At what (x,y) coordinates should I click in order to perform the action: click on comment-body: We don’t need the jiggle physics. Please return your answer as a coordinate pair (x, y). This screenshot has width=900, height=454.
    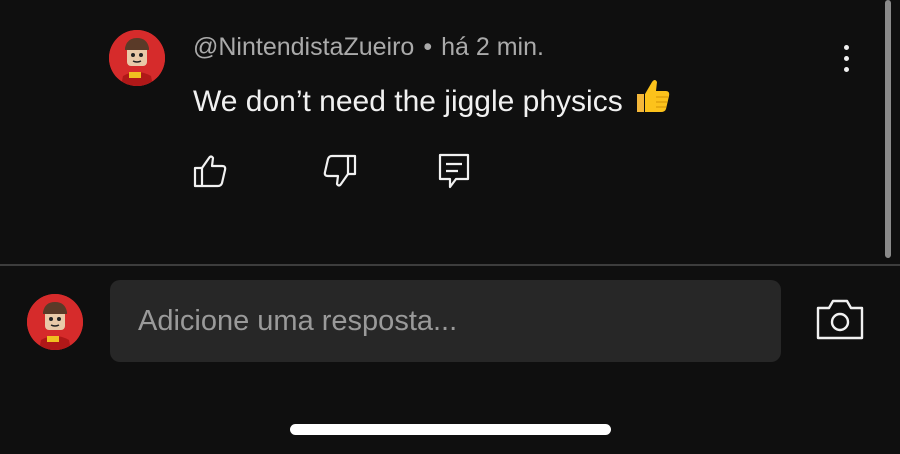
    Looking at the image, I should click on (433, 97).